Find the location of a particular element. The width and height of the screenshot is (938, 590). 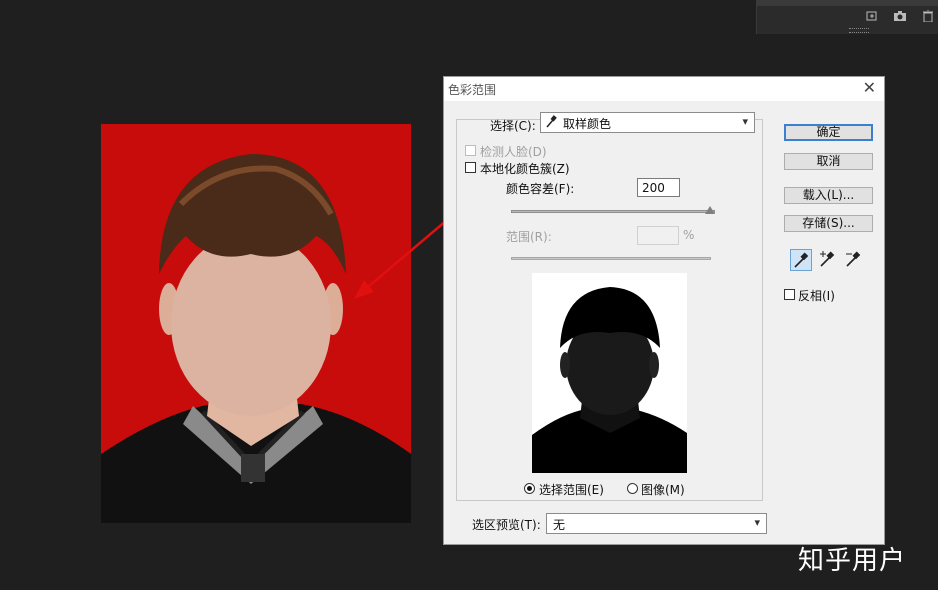

selection-preview-image is located at coordinates (609, 373).